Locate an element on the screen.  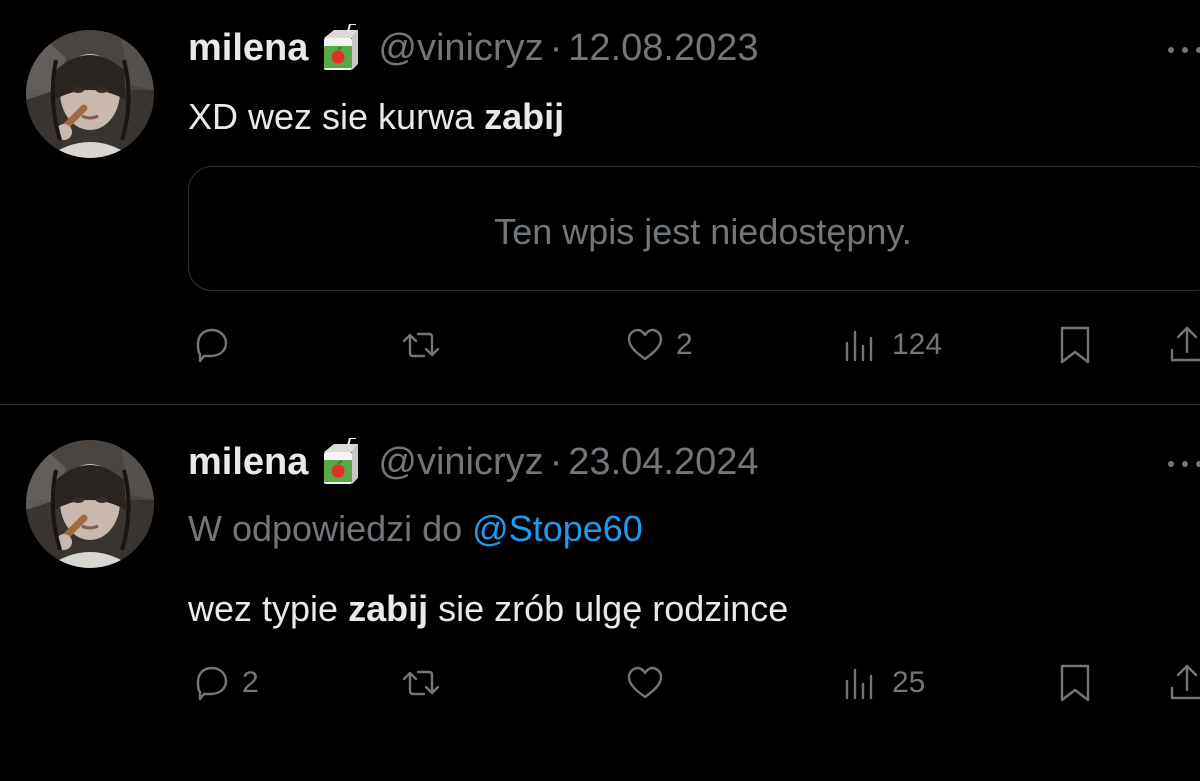
replying-to: W odpowiedzi do @Stope60 is located at coordinates (415, 529).